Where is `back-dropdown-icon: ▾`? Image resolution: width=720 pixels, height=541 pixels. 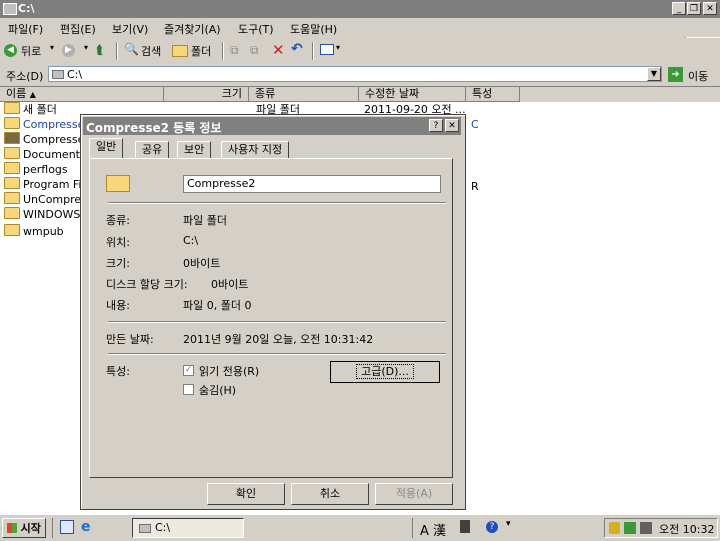
back-dropdown-icon: ▾ is located at coordinates (52, 47).